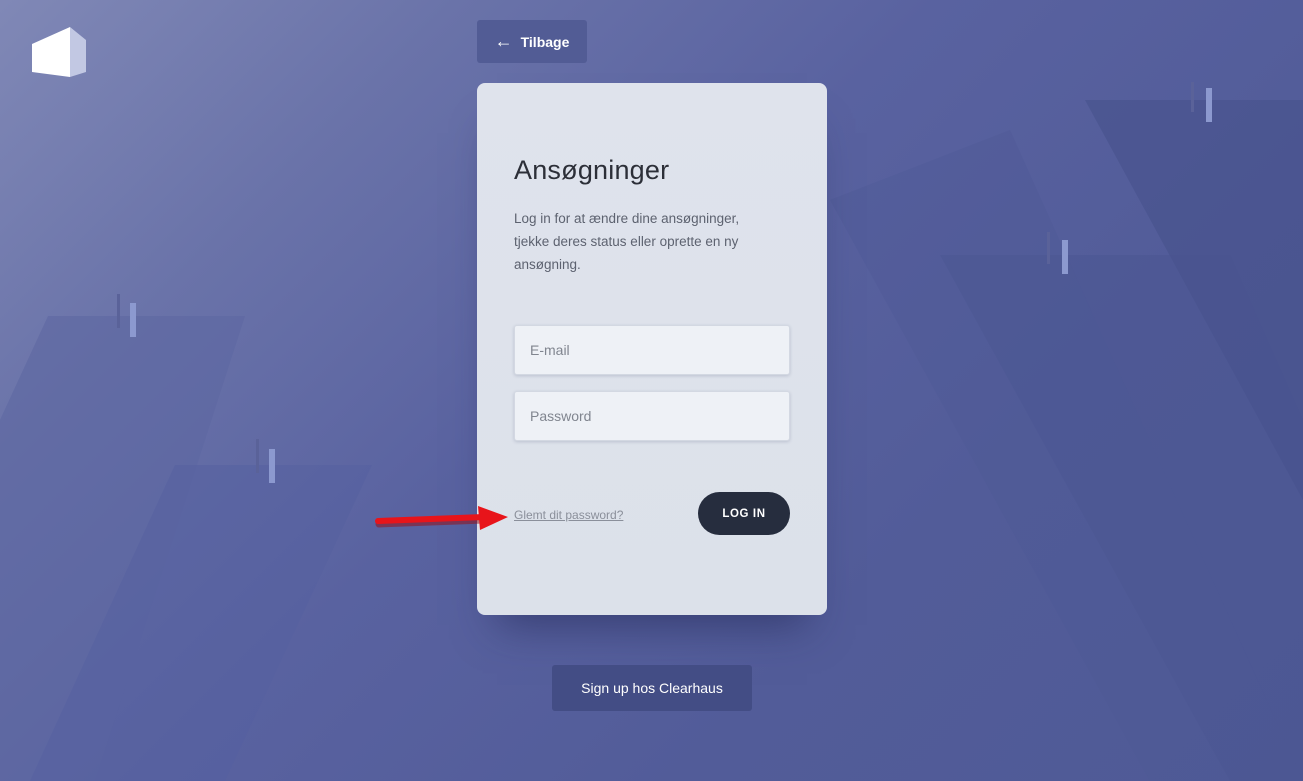  I want to click on password-field, so click(652, 416).